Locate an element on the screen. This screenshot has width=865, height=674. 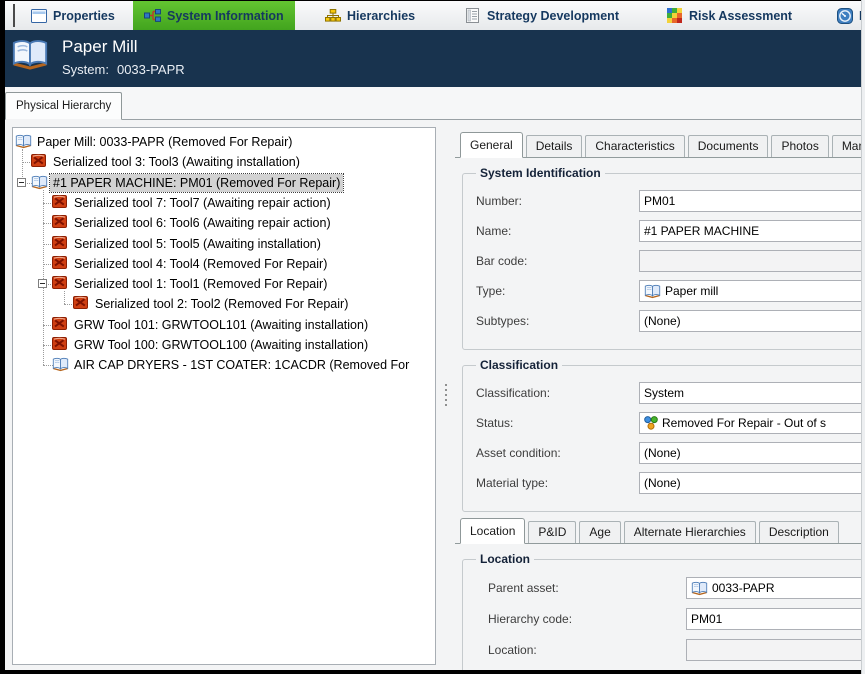
field-row: Number: PM01 is located at coordinates (670, 201).